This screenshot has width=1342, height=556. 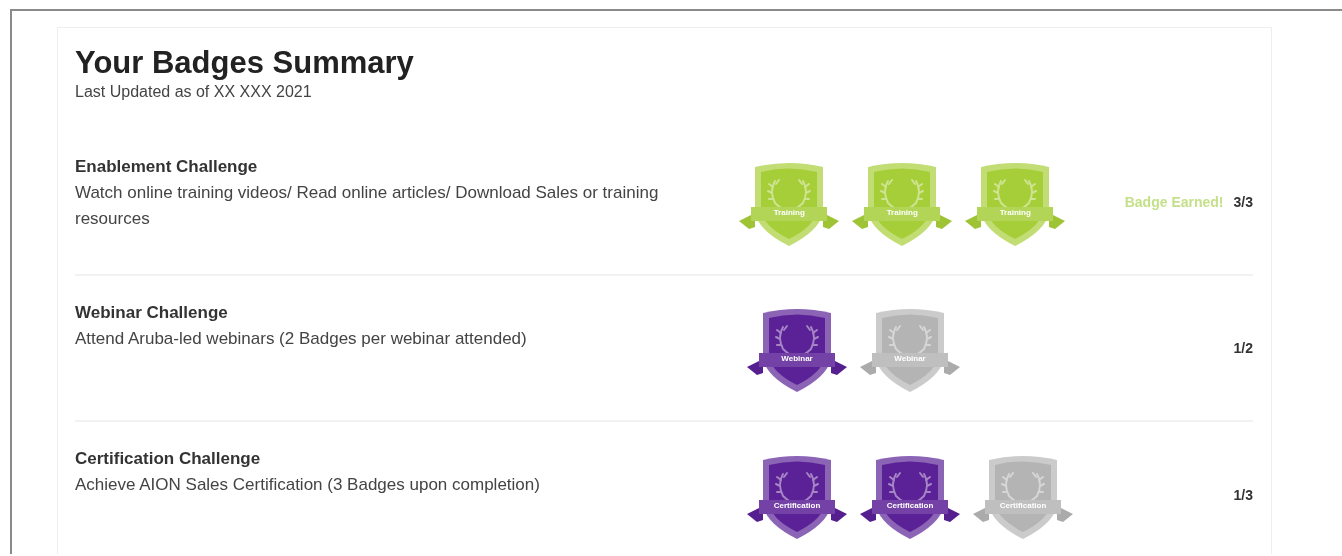 What do you see at coordinates (152, 313) in the screenshot?
I see `challenge-title: Webinar Challenge` at bounding box center [152, 313].